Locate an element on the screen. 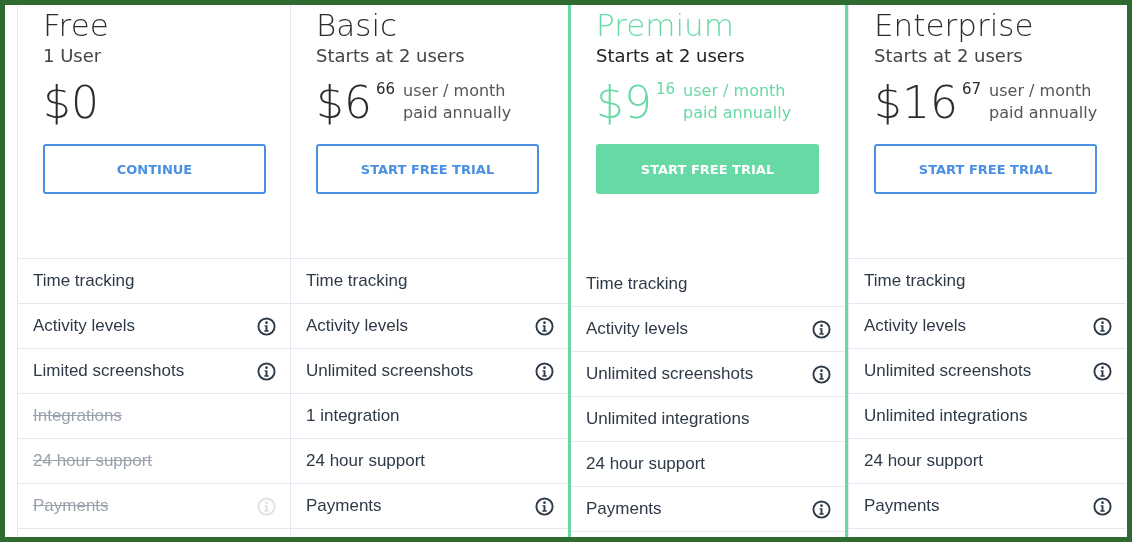 This screenshot has width=1132, height=542. price-cents: 67 is located at coordinates (972, 89).